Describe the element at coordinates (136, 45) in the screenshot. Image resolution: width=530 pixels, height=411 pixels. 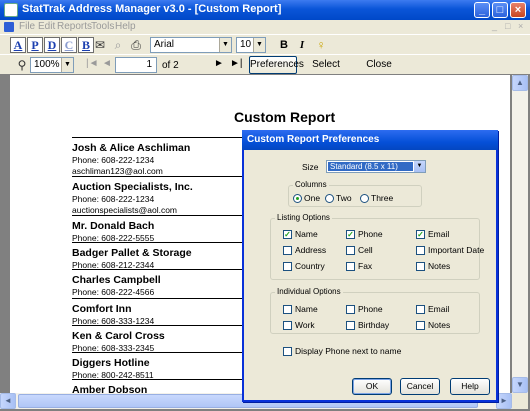
I see `printer-icon: ⎙` at that location.